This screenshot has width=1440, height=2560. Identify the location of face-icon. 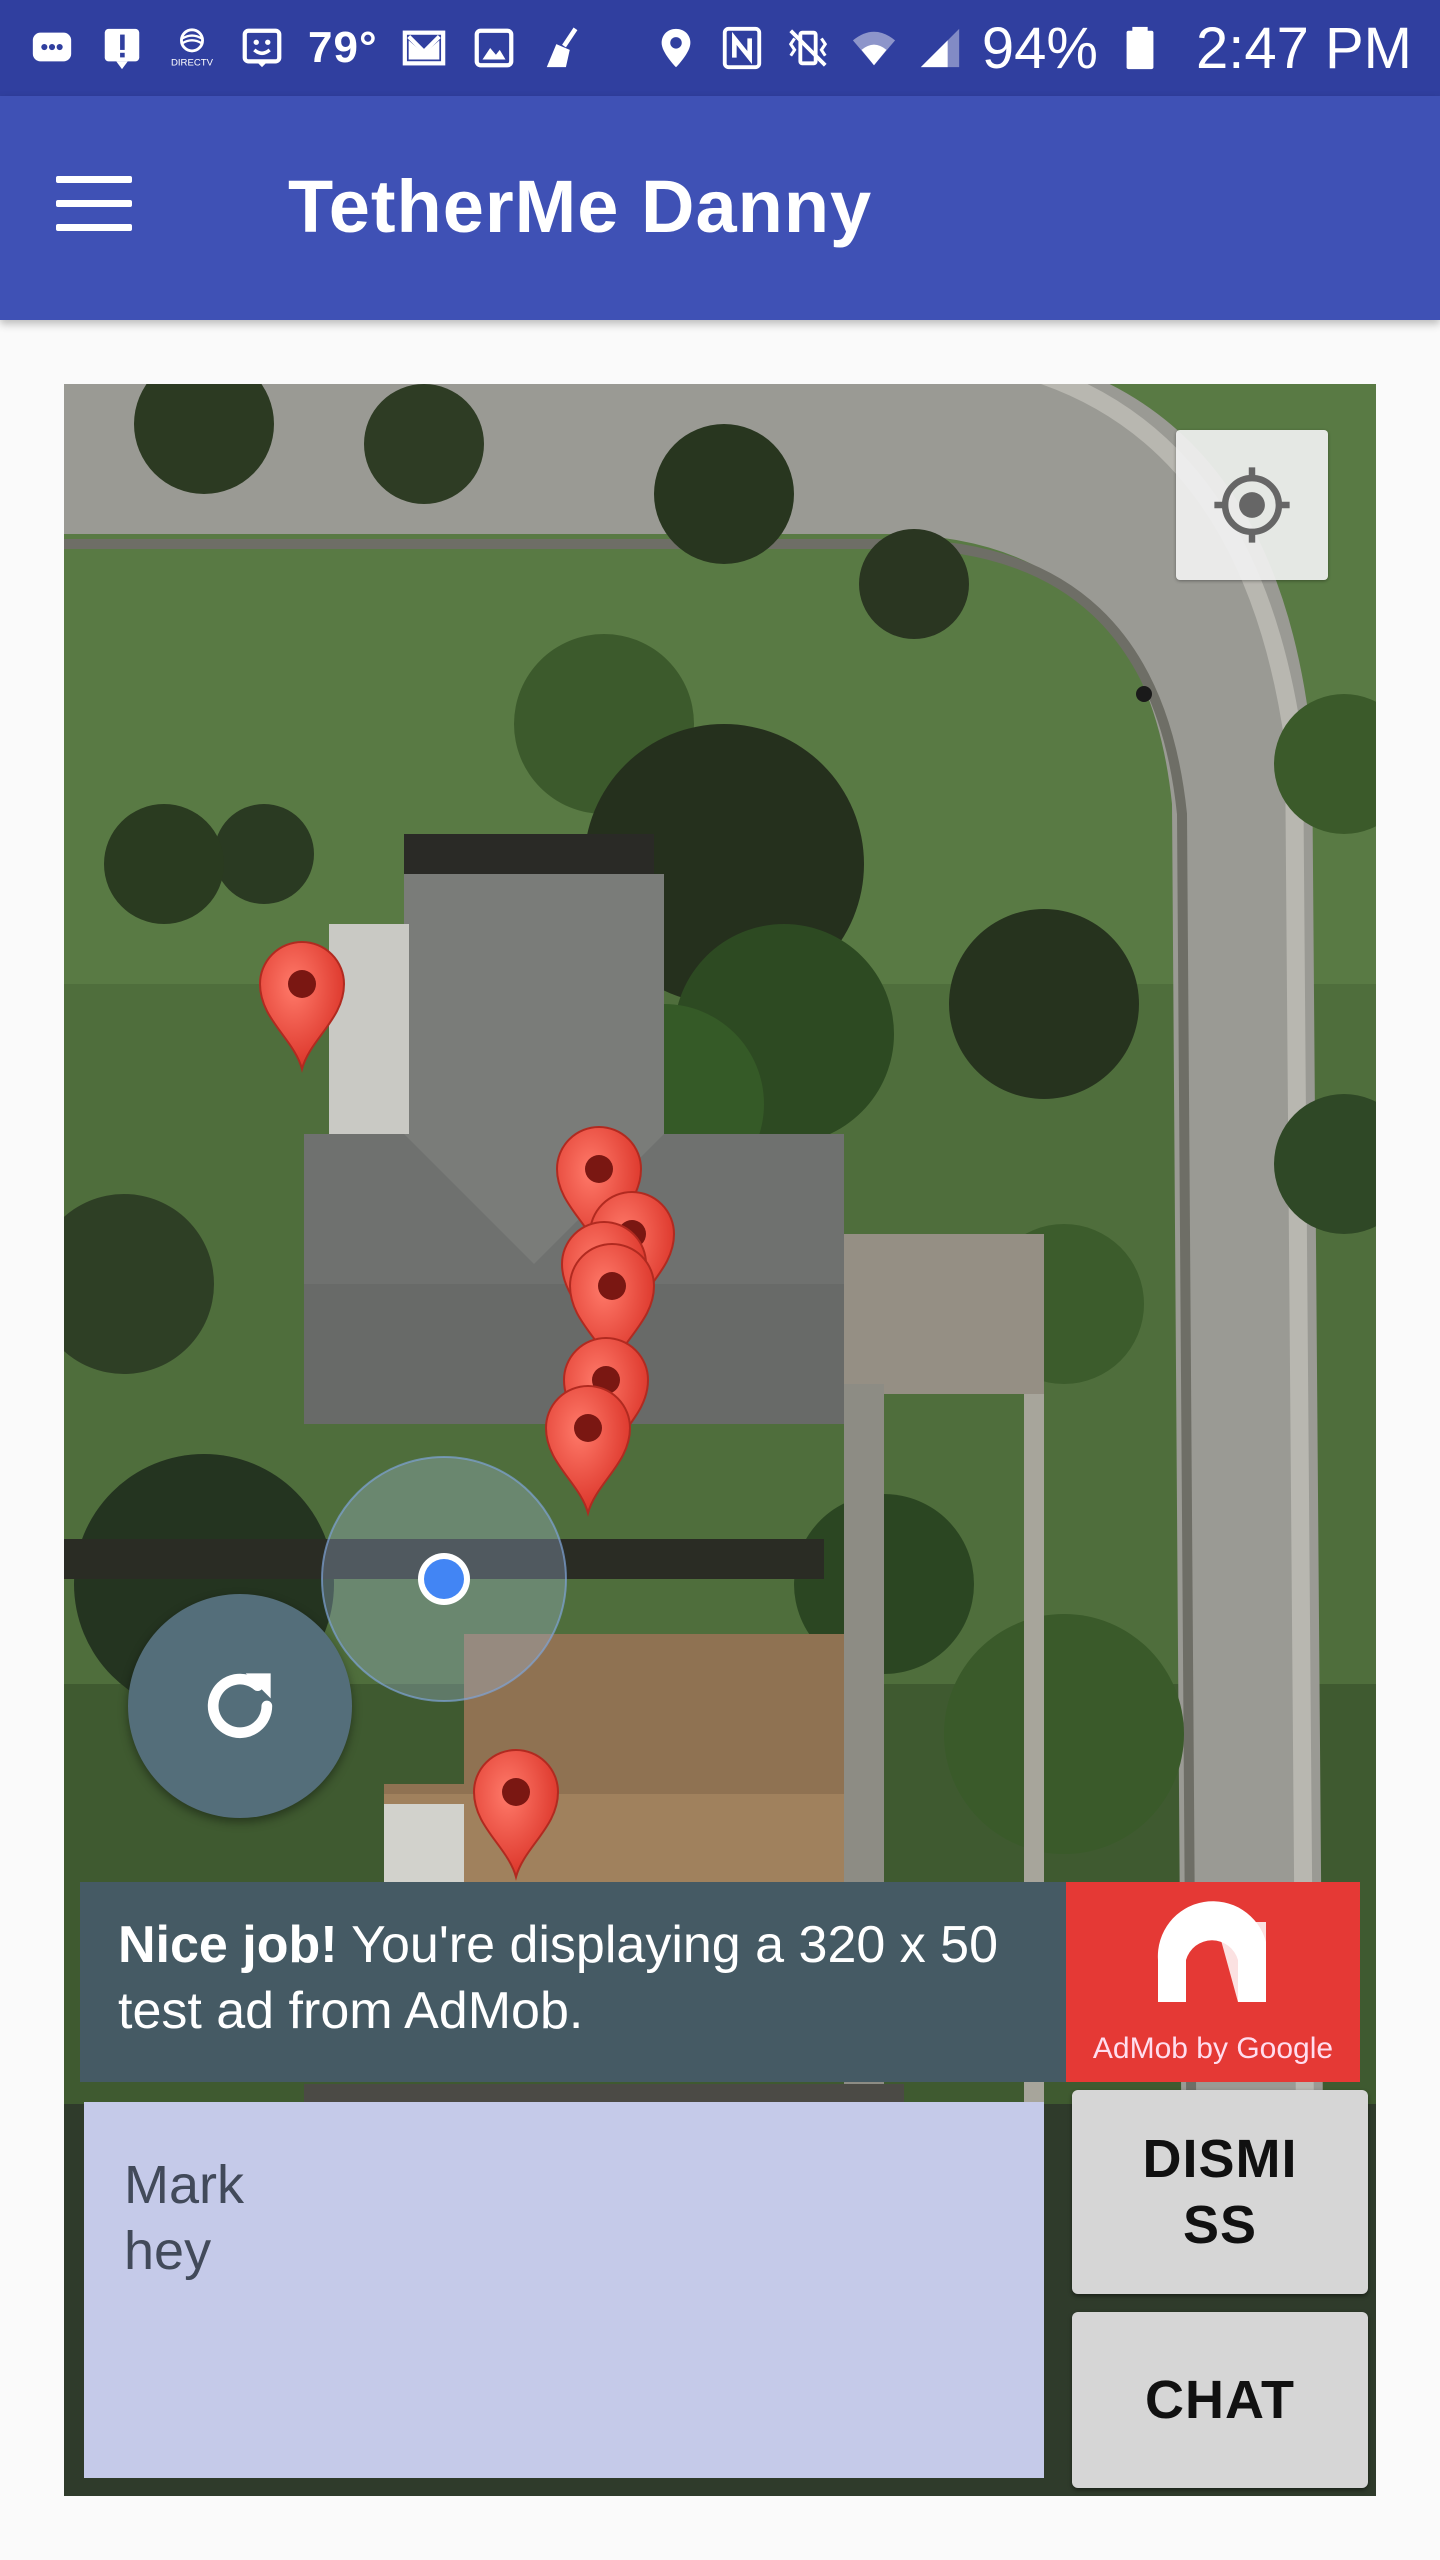
(262, 48).